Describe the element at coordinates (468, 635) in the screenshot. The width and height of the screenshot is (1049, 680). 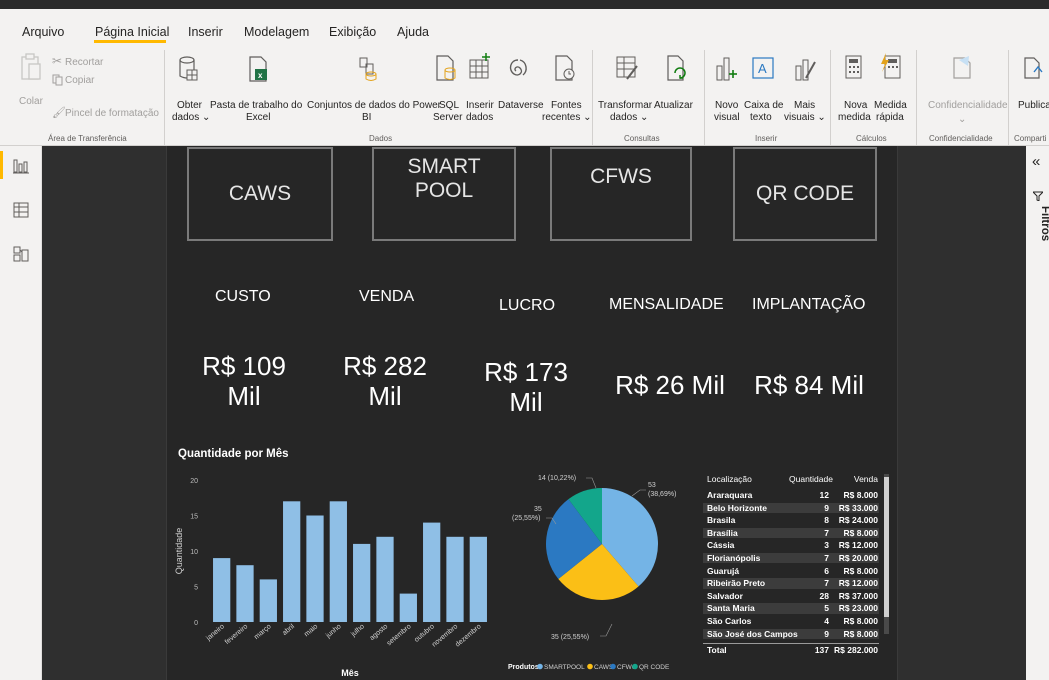
I see `x-tick-label: dezembro` at that location.